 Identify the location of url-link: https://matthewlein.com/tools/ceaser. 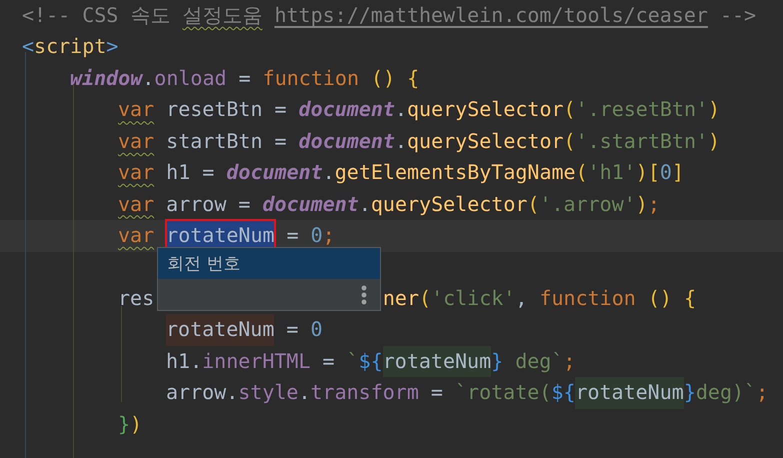
(485, 16).